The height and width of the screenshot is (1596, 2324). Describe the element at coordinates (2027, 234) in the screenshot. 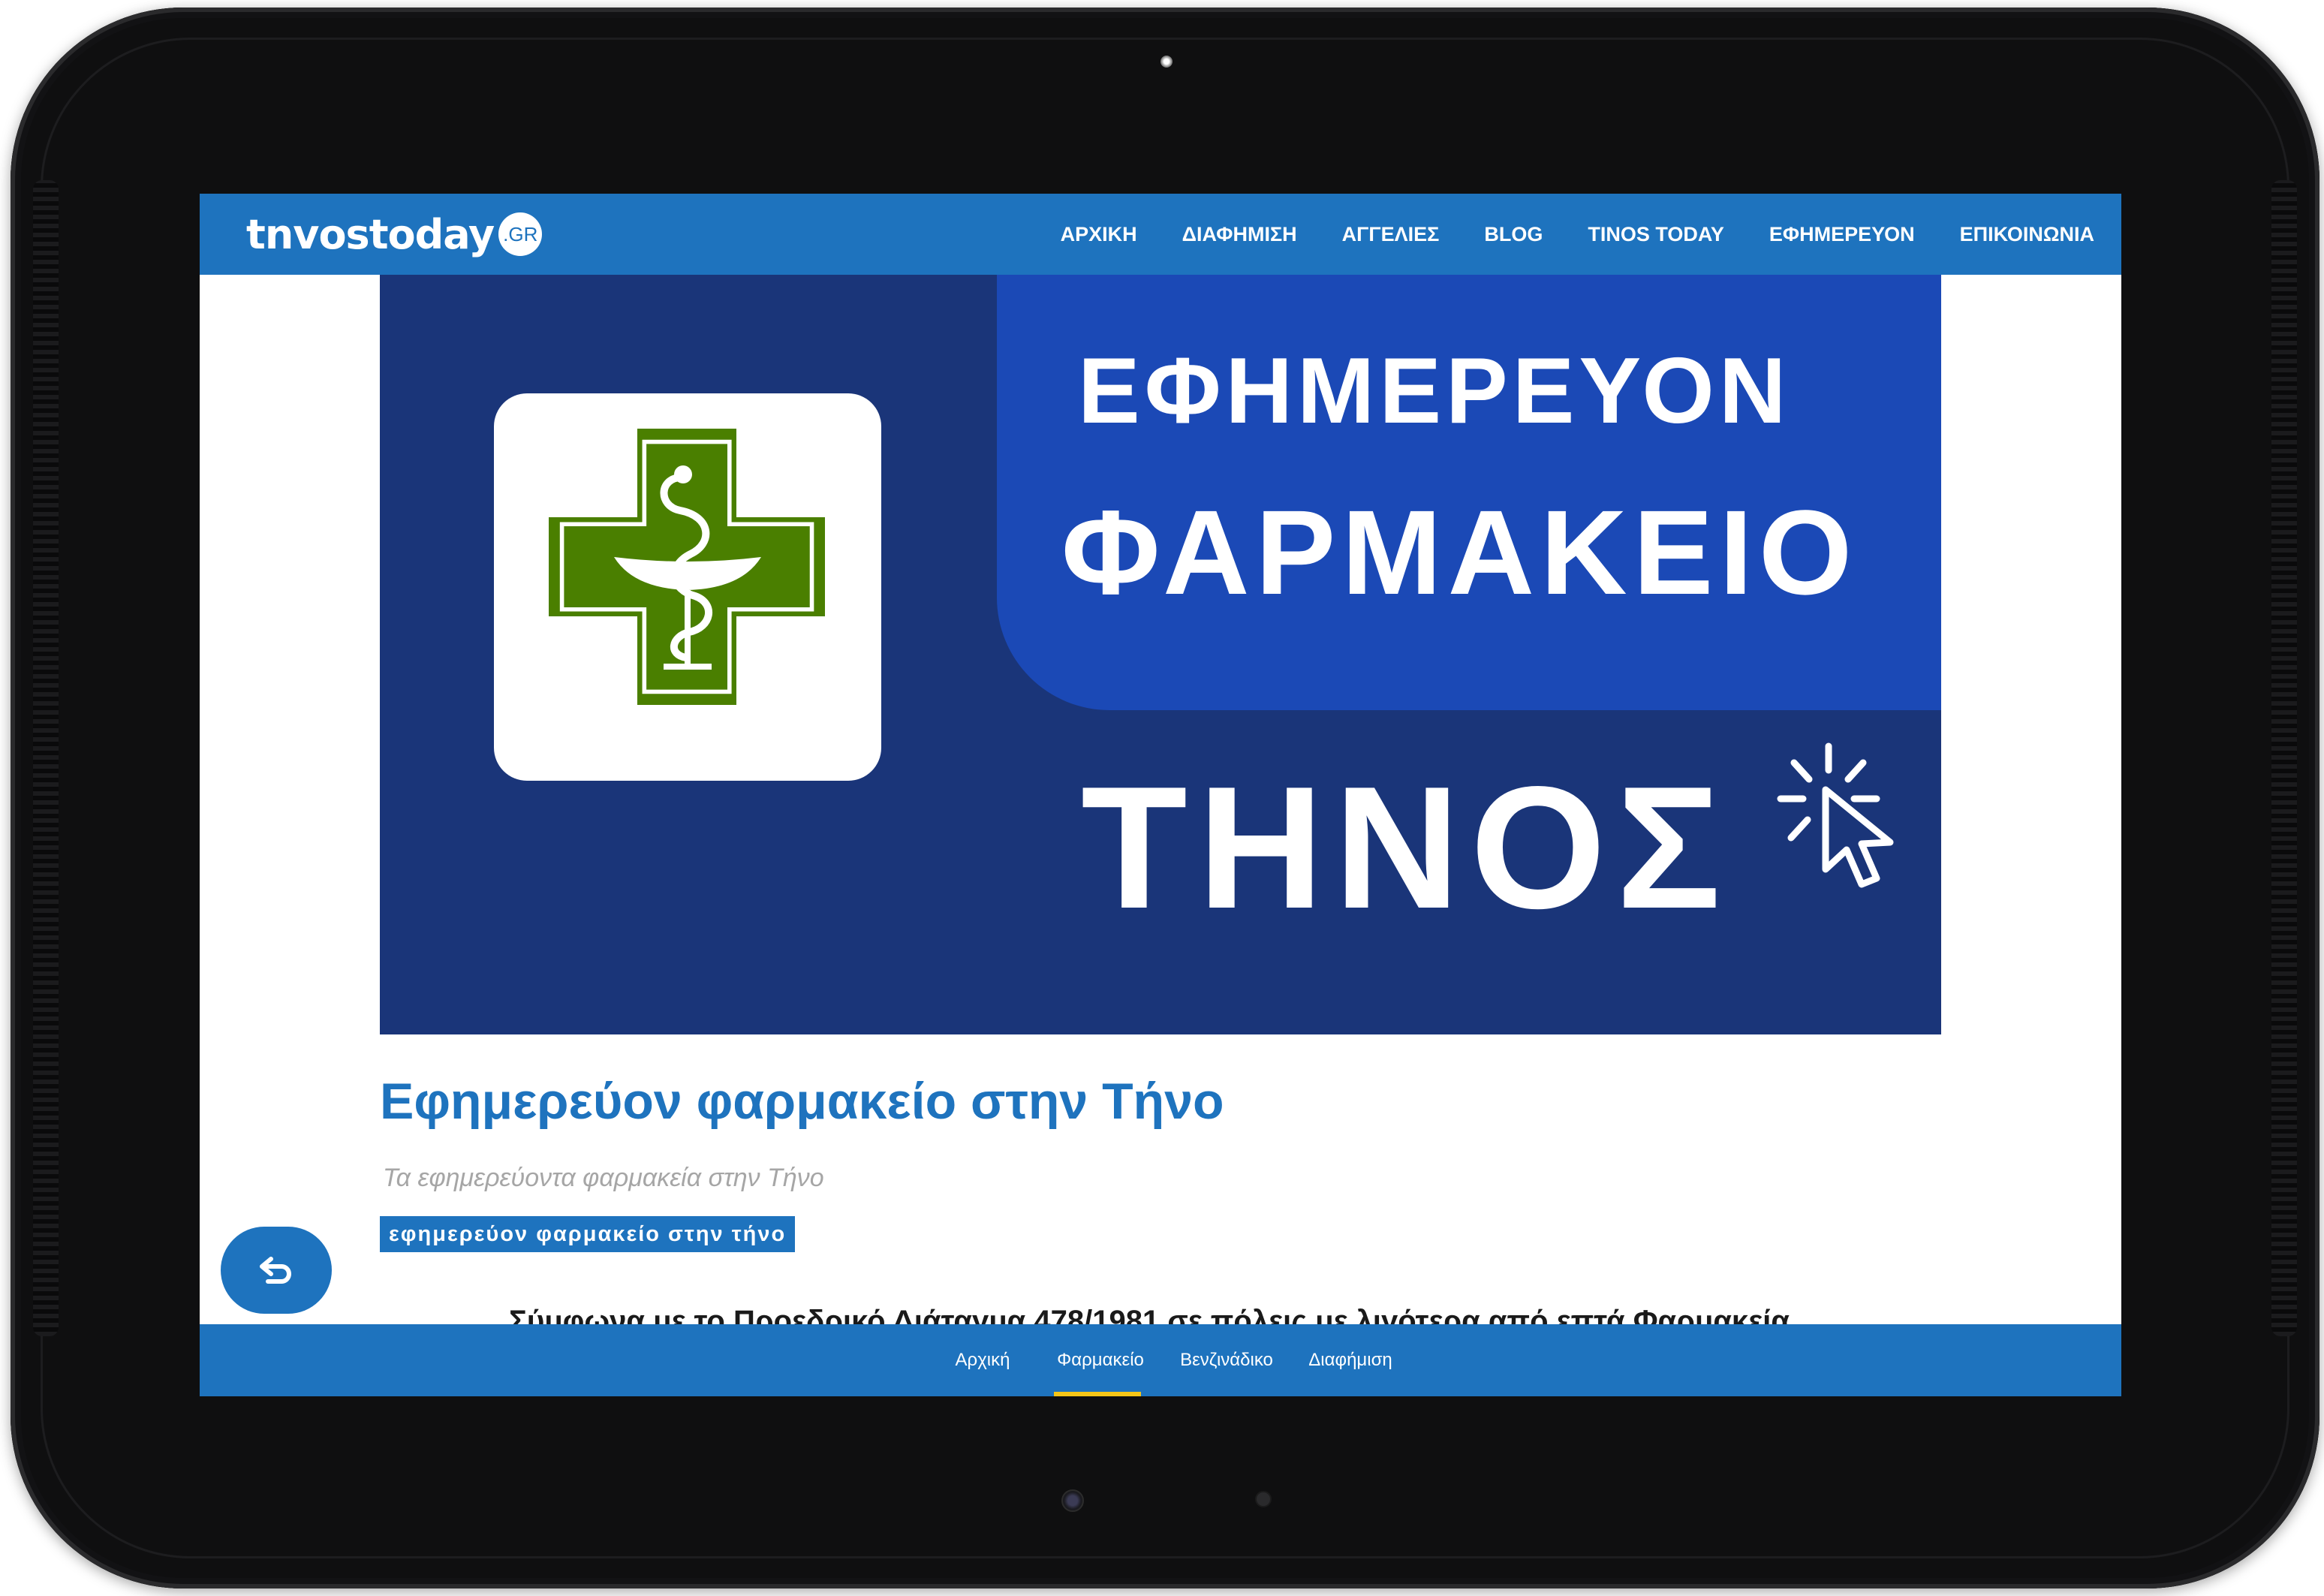

I see `nav-item-contact: ΕΠΙΚΟΙΝΩΝΙΑ` at that location.